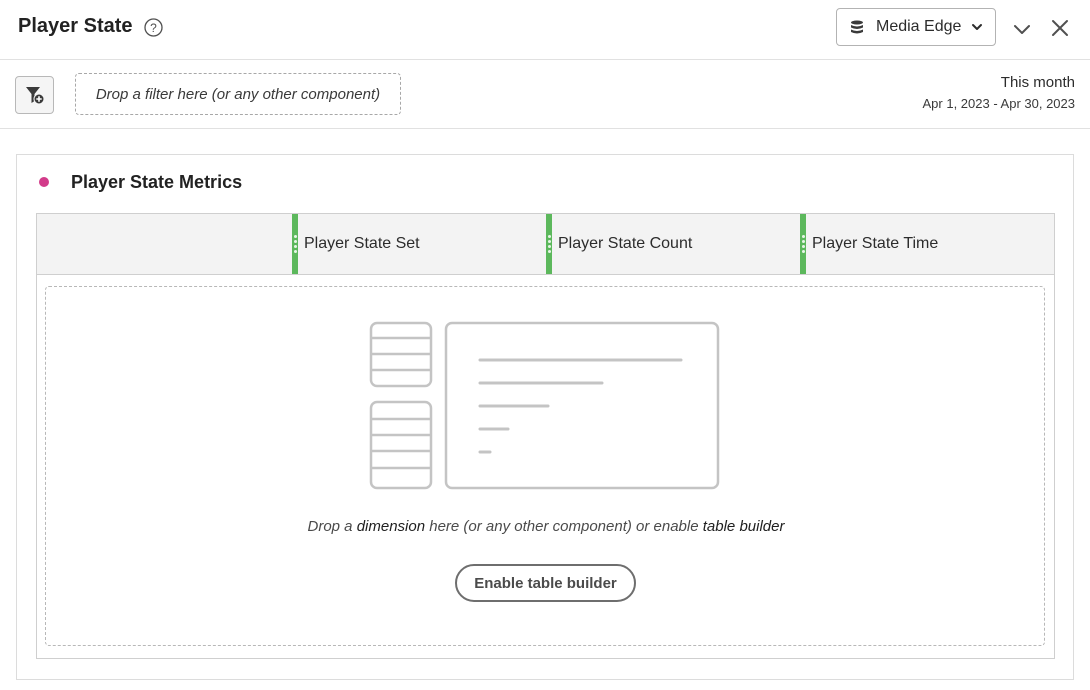 This screenshot has height=690, width=1090. Describe the element at coordinates (332, 526) in the screenshot. I see `hint-prefix: Drop a` at that location.